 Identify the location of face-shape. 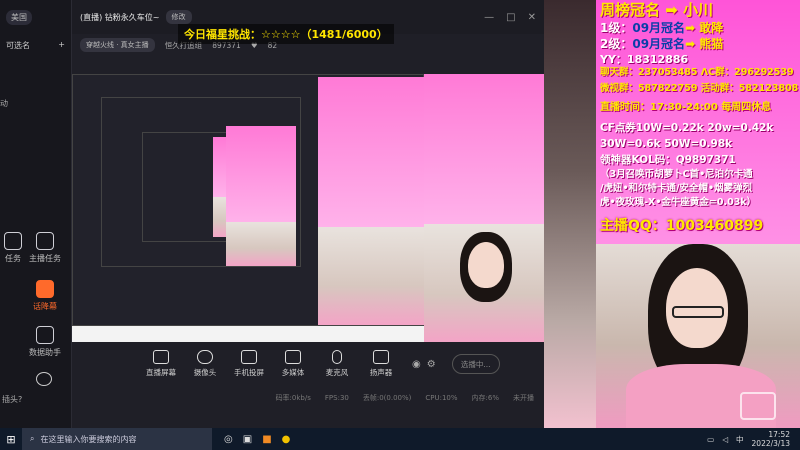
(486, 265).